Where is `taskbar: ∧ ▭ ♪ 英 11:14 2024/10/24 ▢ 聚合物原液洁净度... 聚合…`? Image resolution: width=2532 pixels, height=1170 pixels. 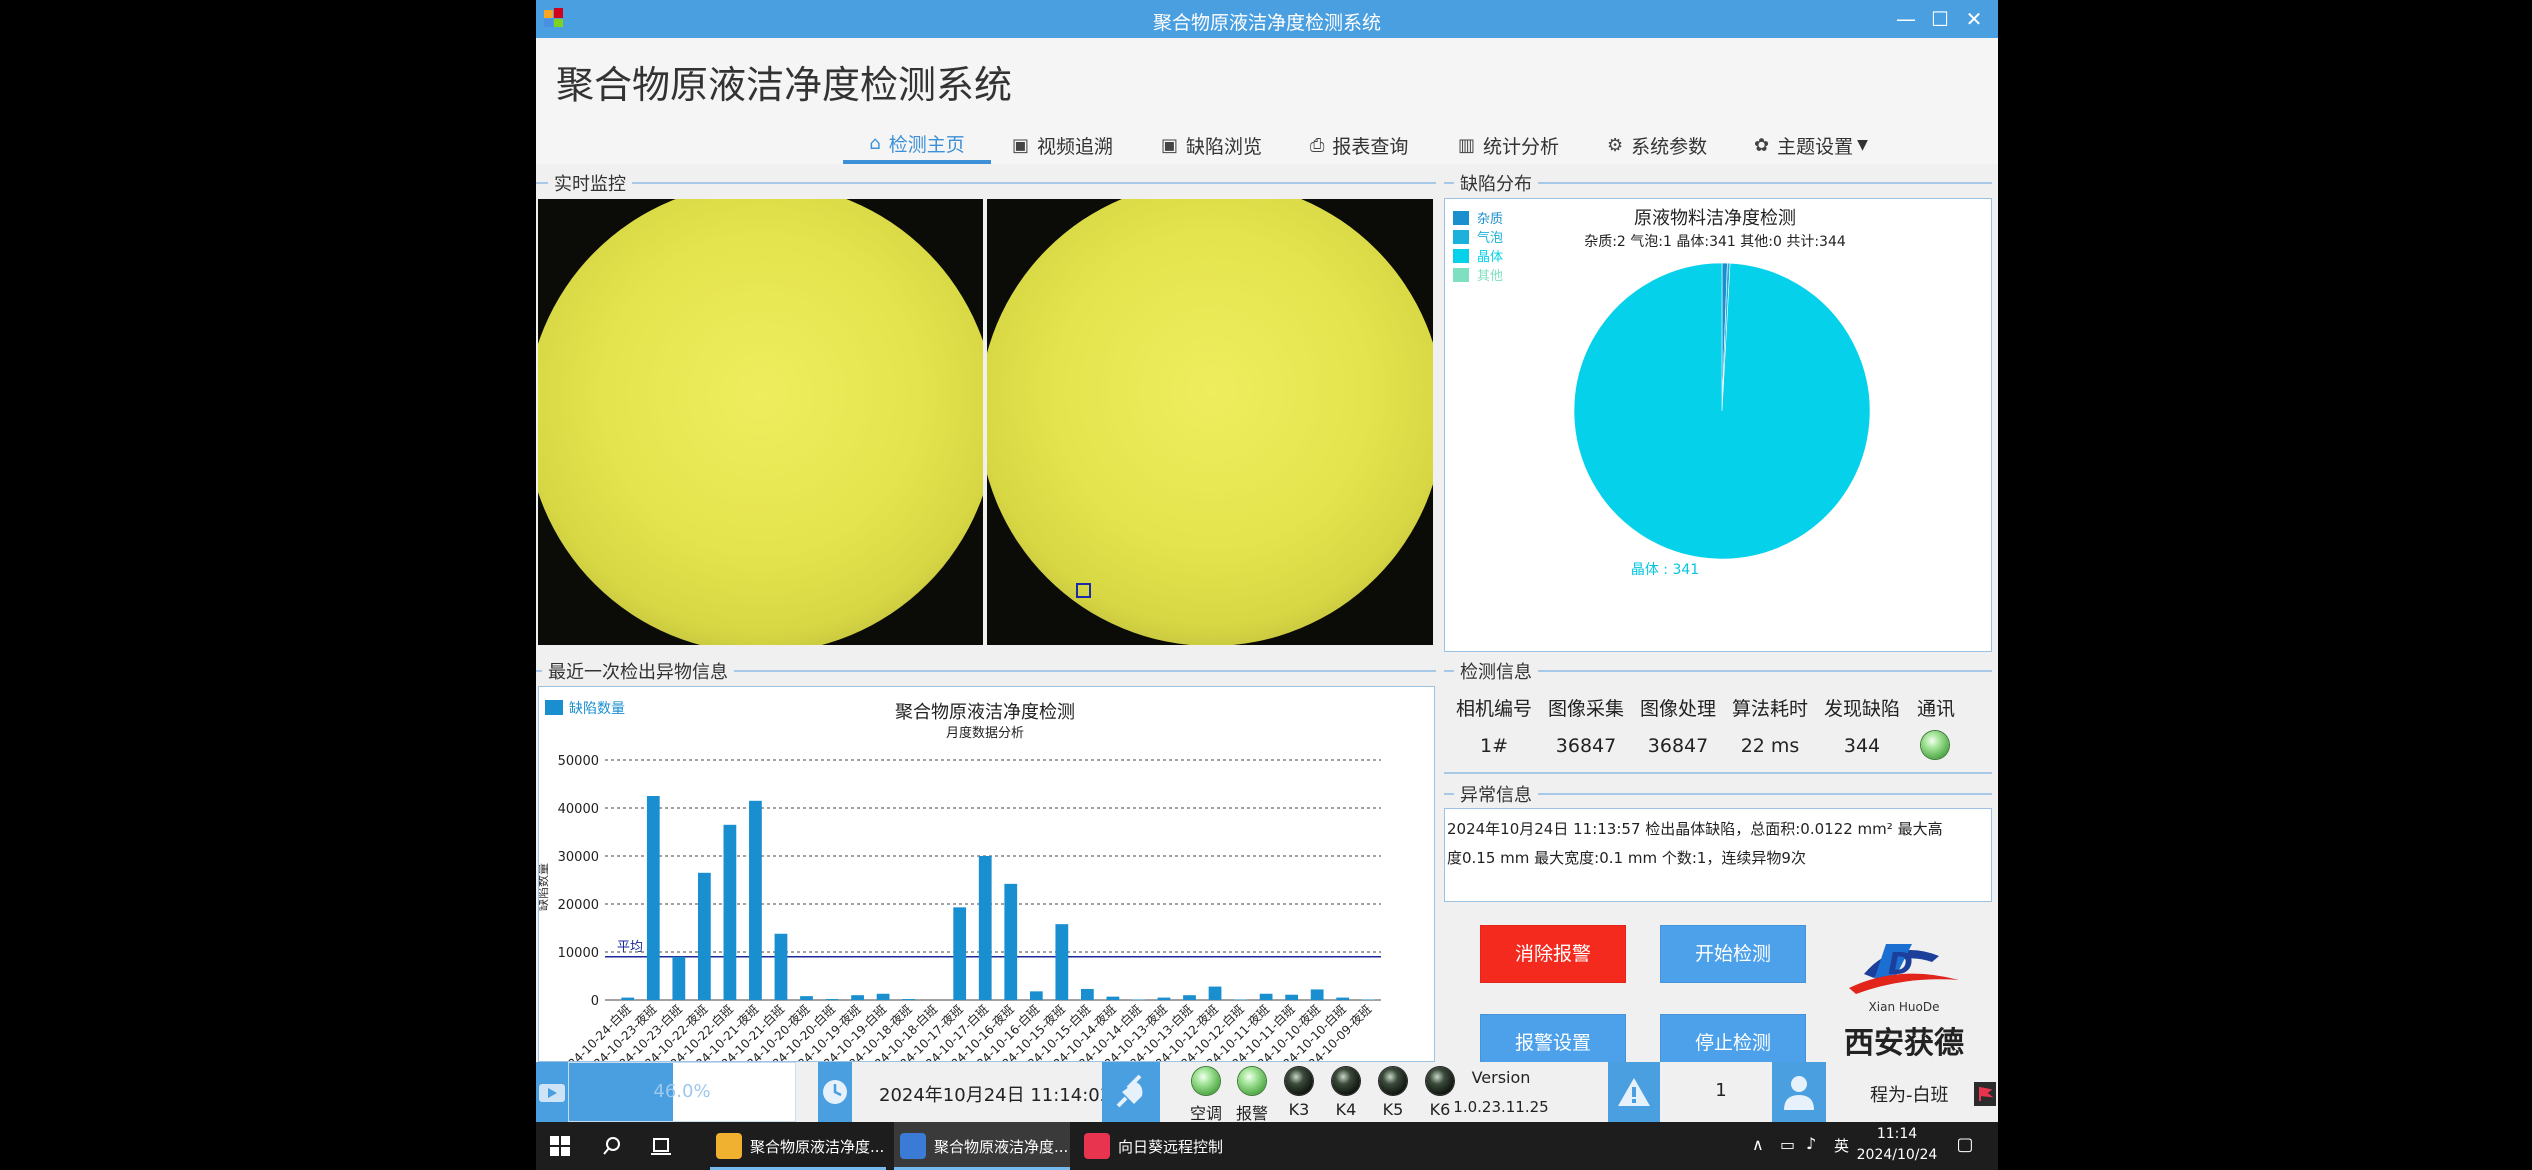 taskbar: ∧ ▭ ♪ 英 11:14 2024/10/24 ▢ 聚合物原液洁净度... 聚合… is located at coordinates (1267, 1146).